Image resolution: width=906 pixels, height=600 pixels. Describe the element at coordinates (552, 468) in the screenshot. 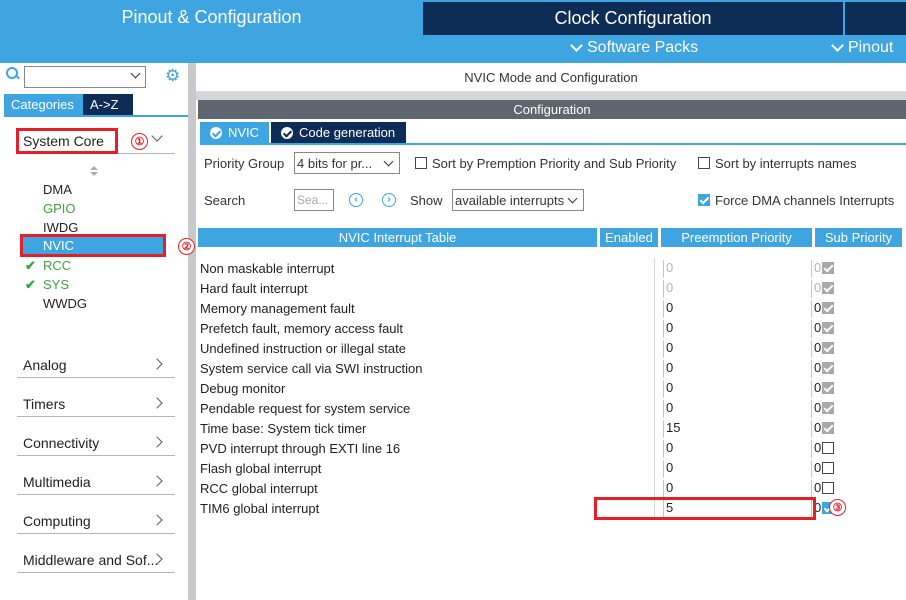

I see `table-row: Flash global interrupt 0 0` at that location.